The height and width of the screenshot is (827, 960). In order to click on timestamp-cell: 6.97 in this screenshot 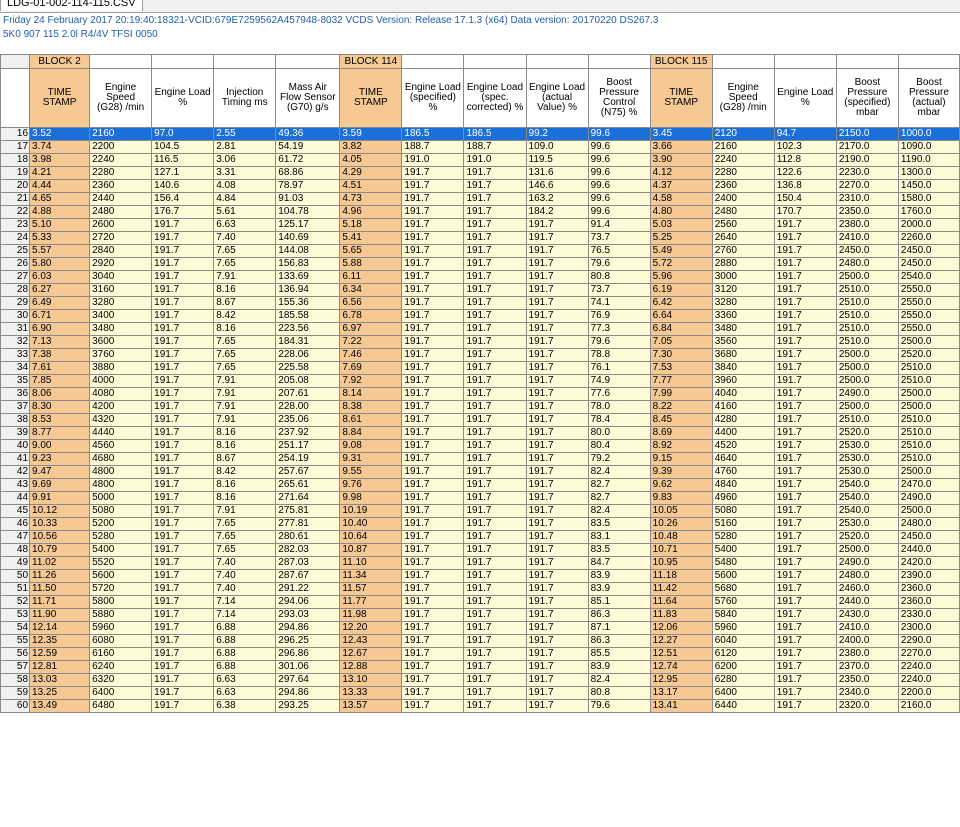, I will do `click(371, 329)`.